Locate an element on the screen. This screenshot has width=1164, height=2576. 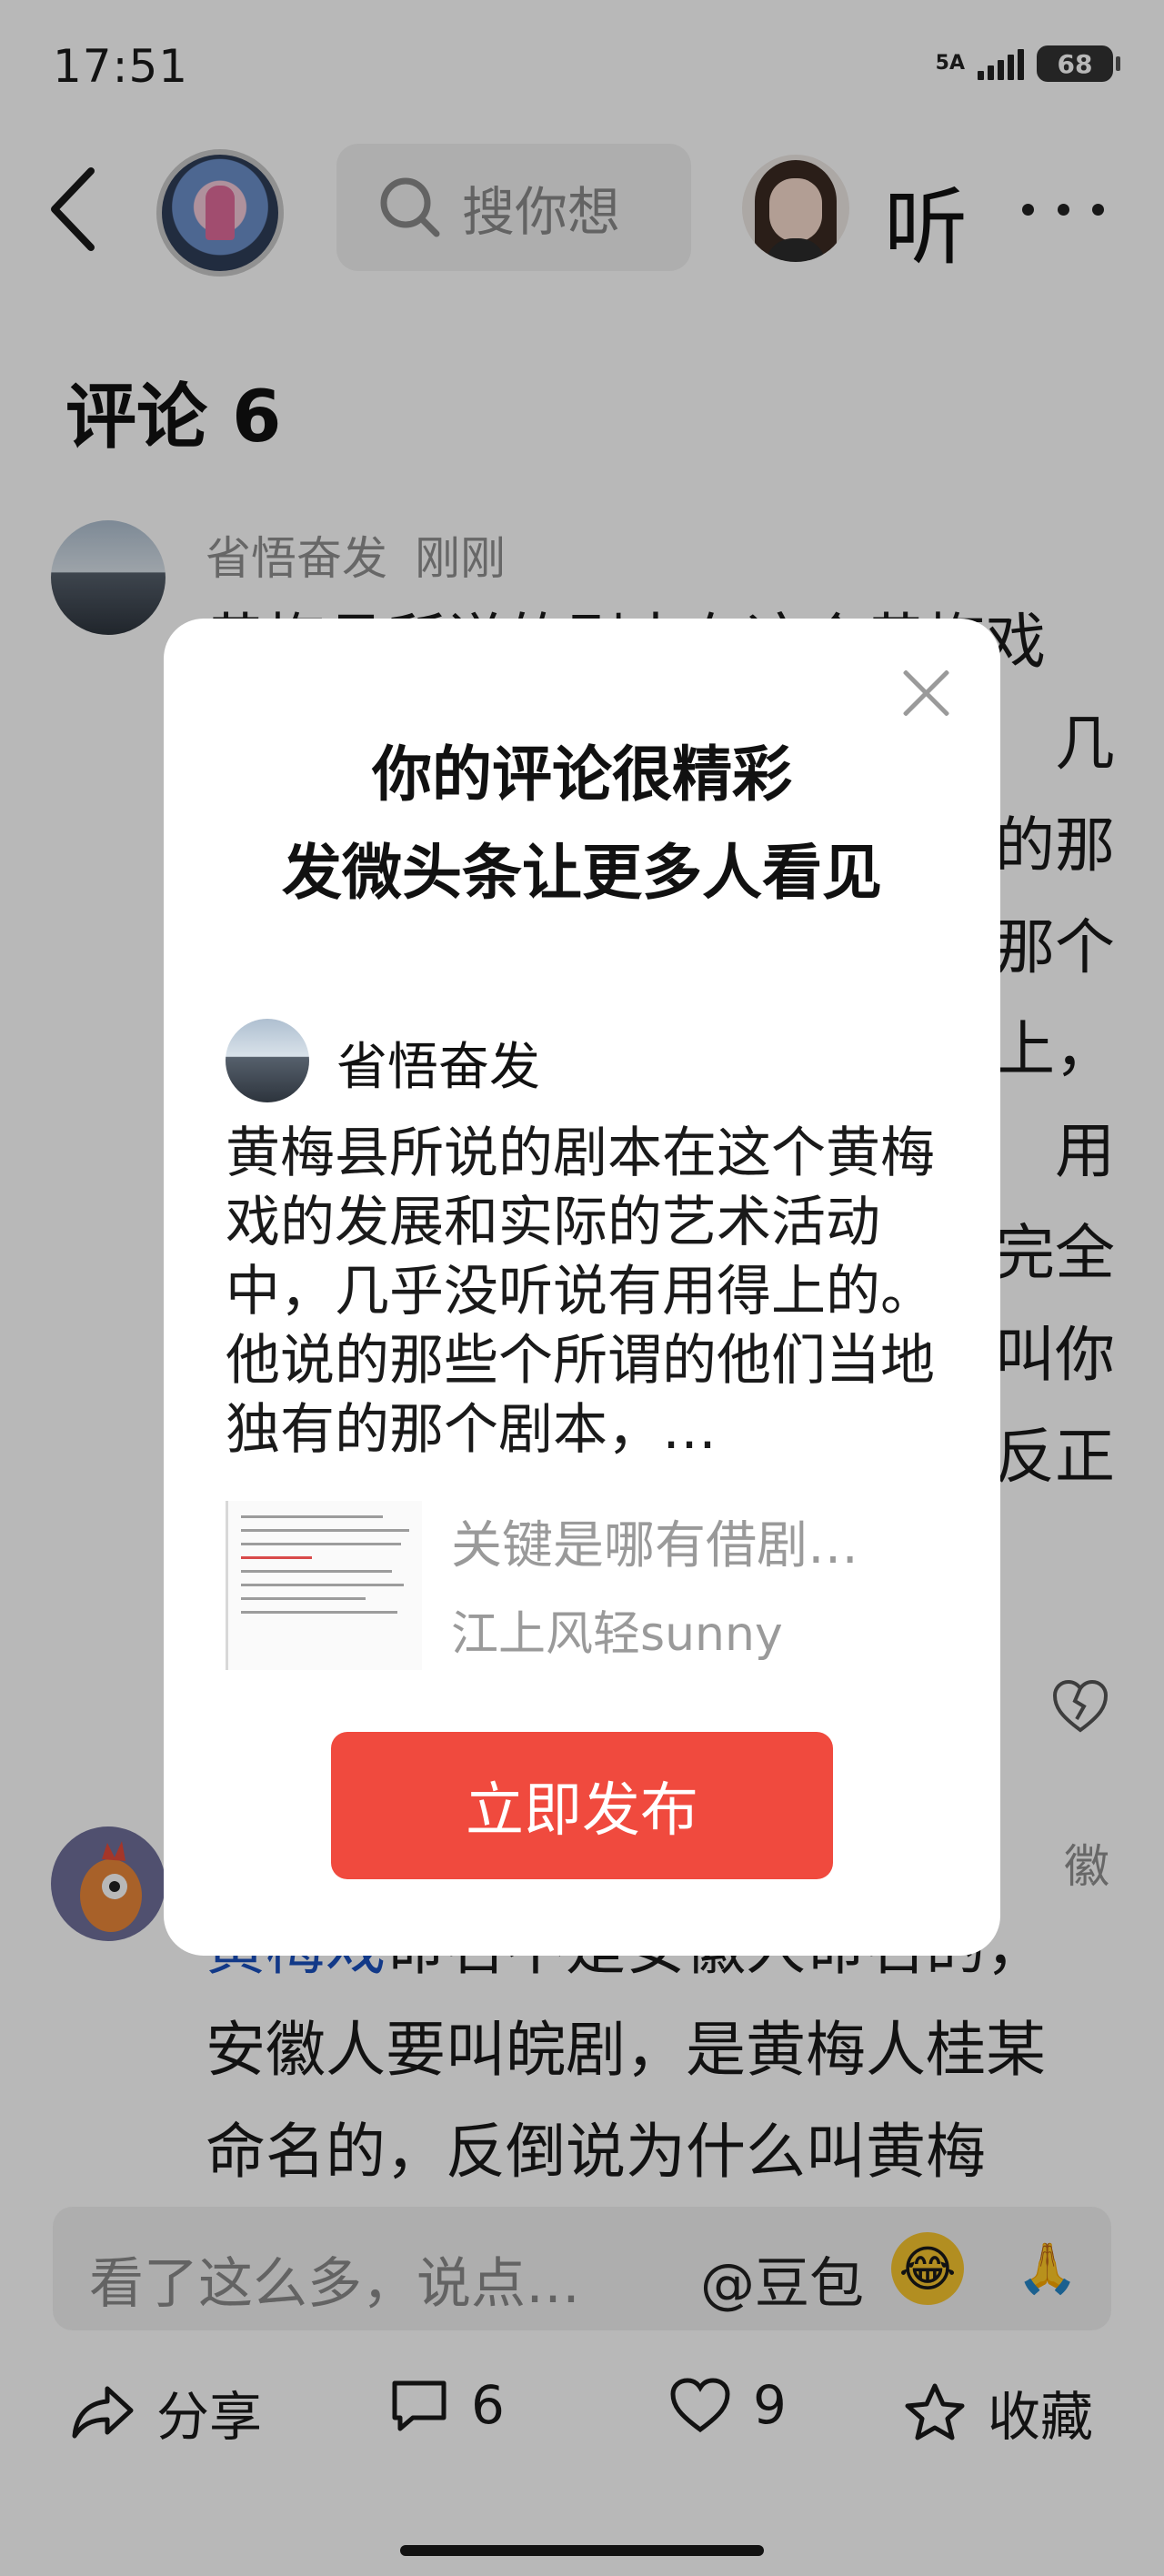
referenced-article-card: 关键是哪有借剧… 江上风轻sunny is located at coordinates (585, 1587).